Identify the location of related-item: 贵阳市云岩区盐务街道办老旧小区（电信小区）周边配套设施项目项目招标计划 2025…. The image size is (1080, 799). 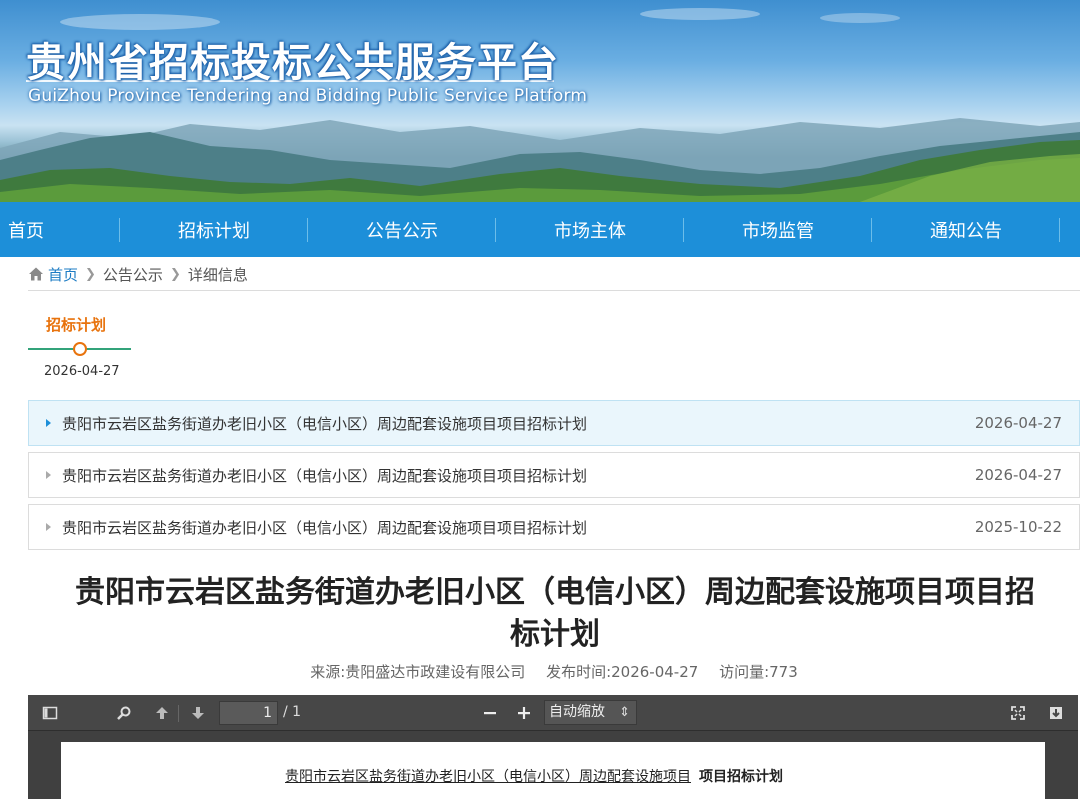
(554, 527).